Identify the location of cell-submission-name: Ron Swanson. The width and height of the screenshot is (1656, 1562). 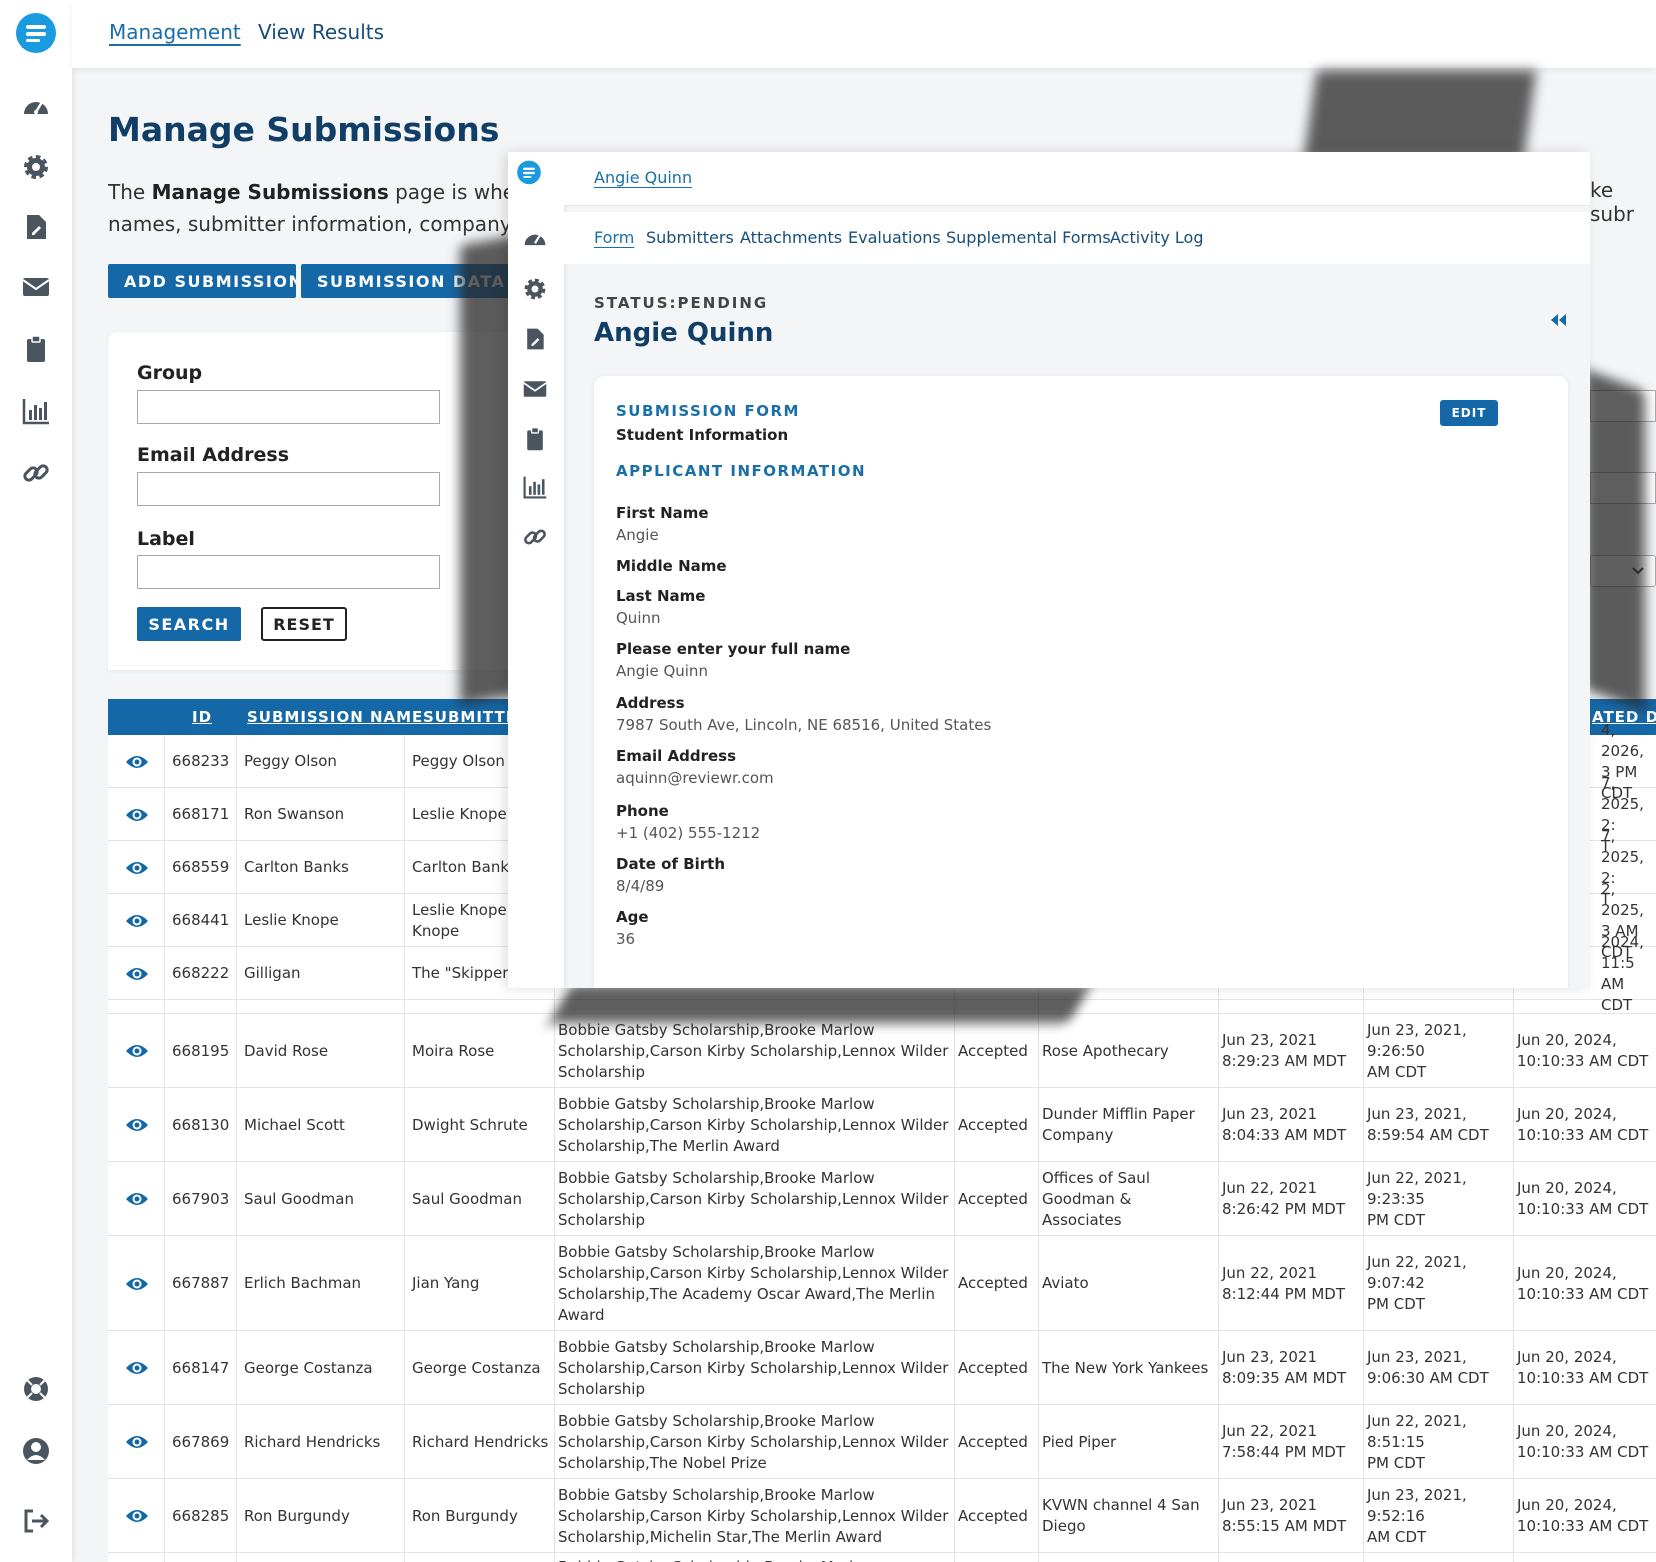
(294, 814).